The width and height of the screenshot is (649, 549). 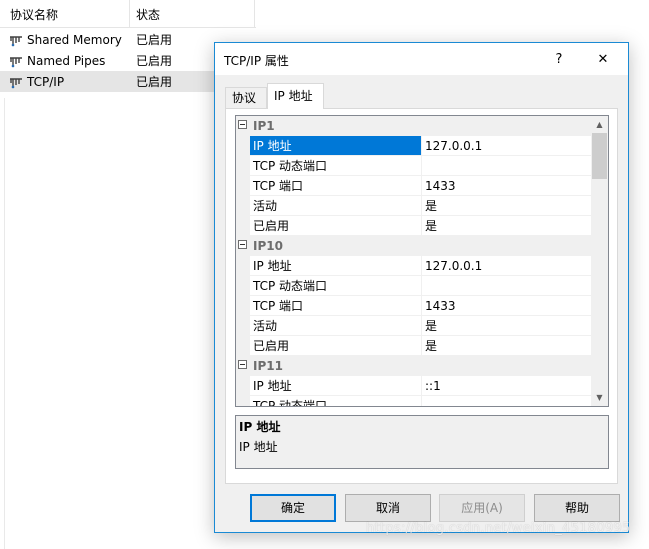 What do you see at coordinates (577, 508) in the screenshot?
I see `help-button: 帮助` at bounding box center [577, 508].